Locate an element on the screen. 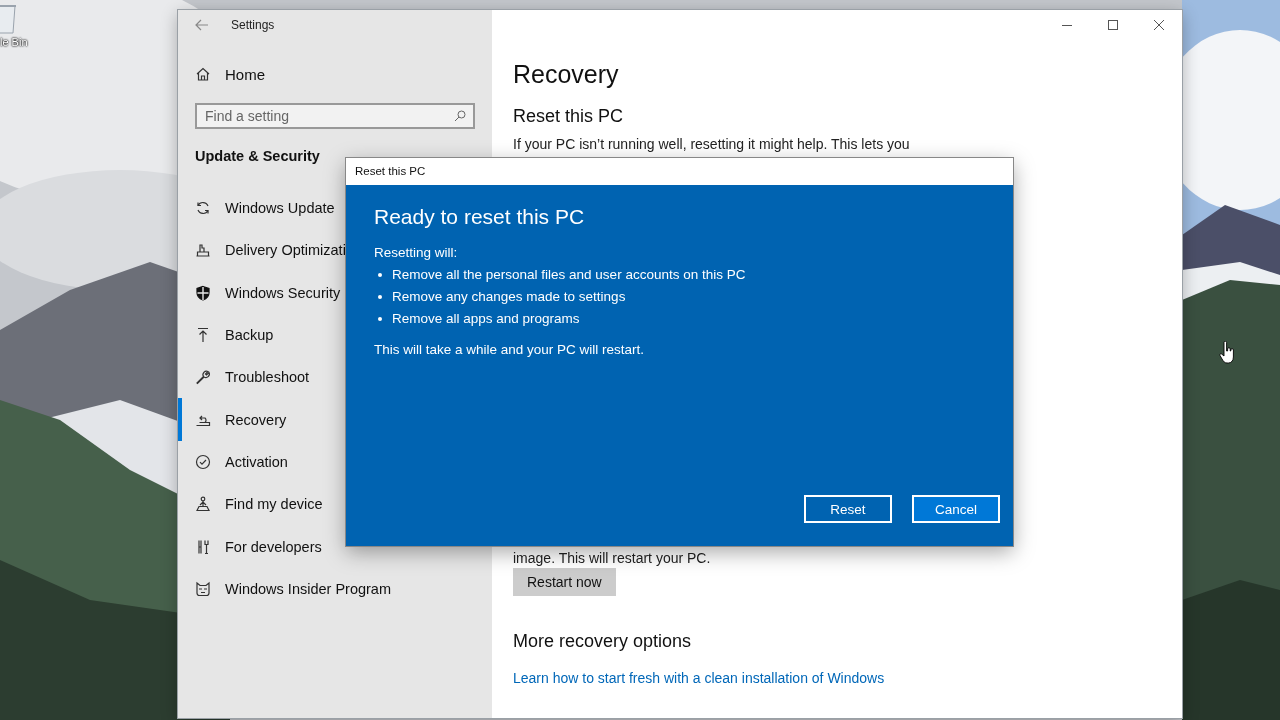  search-icon is located at coordinates (460, 116).